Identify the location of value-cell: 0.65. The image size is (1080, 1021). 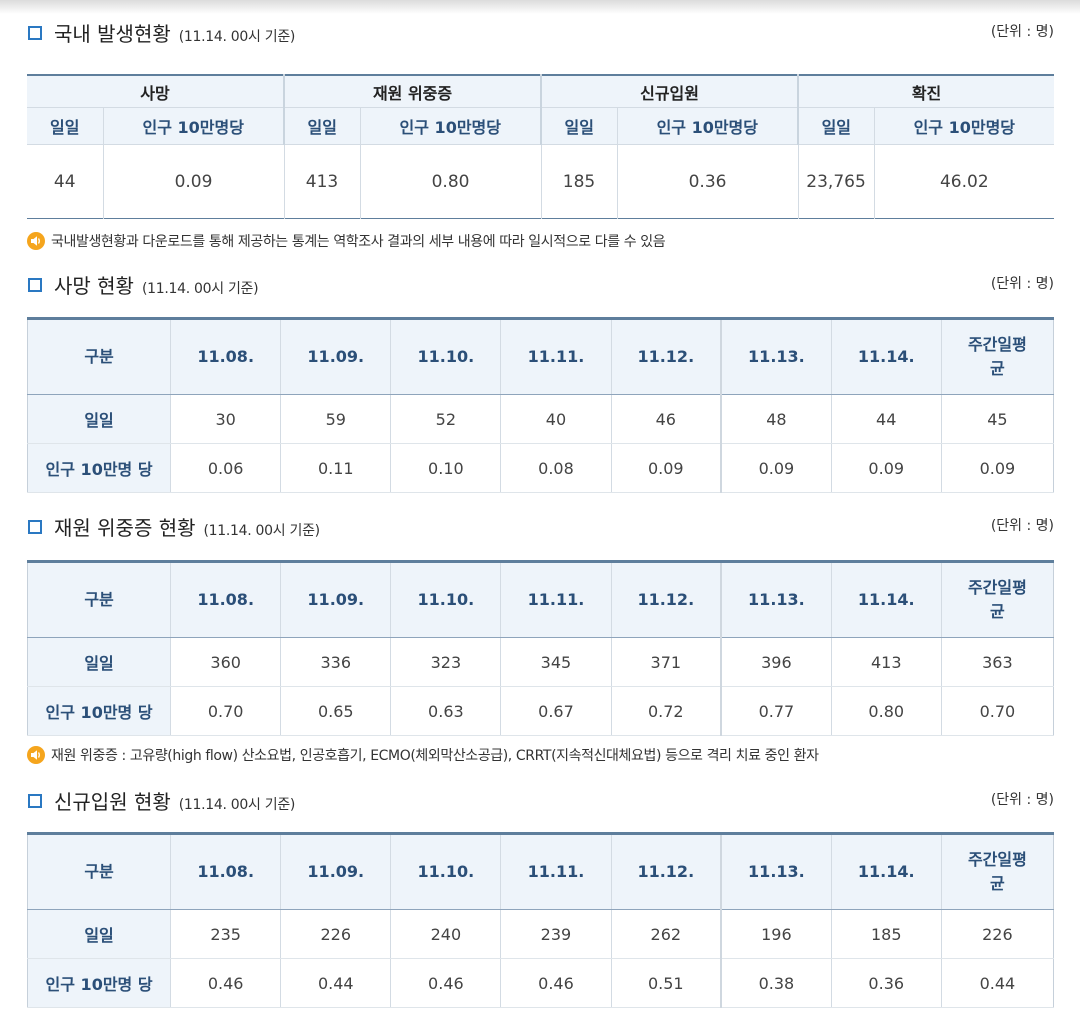
(335, 711).